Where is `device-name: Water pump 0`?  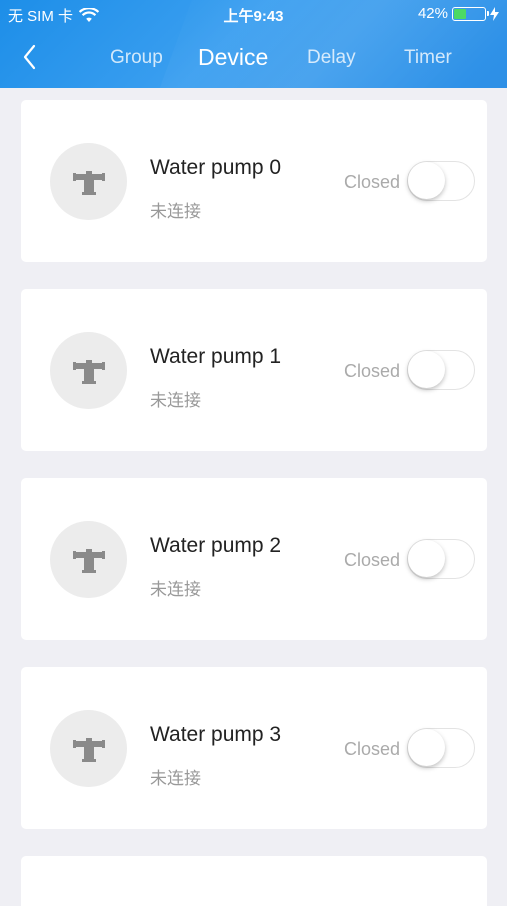
device-name: Water pump 0 is located at coordinates (216, 167).